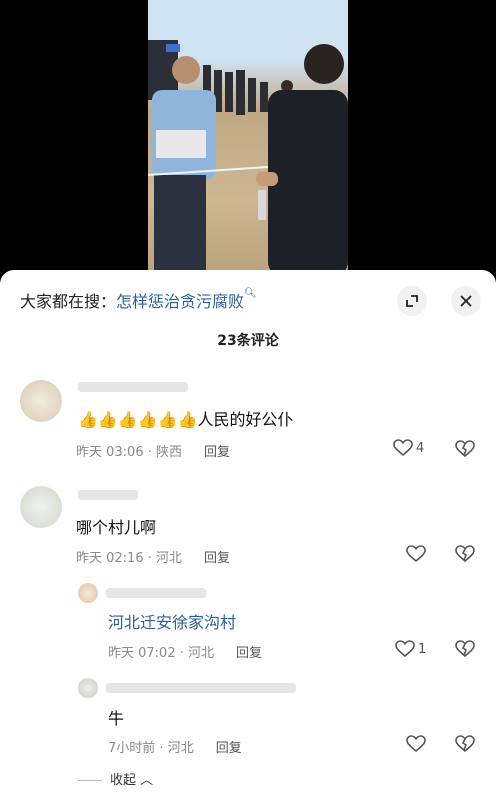 This screenshot has height=800, width=496. I want to click on chevron-up-icon: ︿, so click(145, 780).